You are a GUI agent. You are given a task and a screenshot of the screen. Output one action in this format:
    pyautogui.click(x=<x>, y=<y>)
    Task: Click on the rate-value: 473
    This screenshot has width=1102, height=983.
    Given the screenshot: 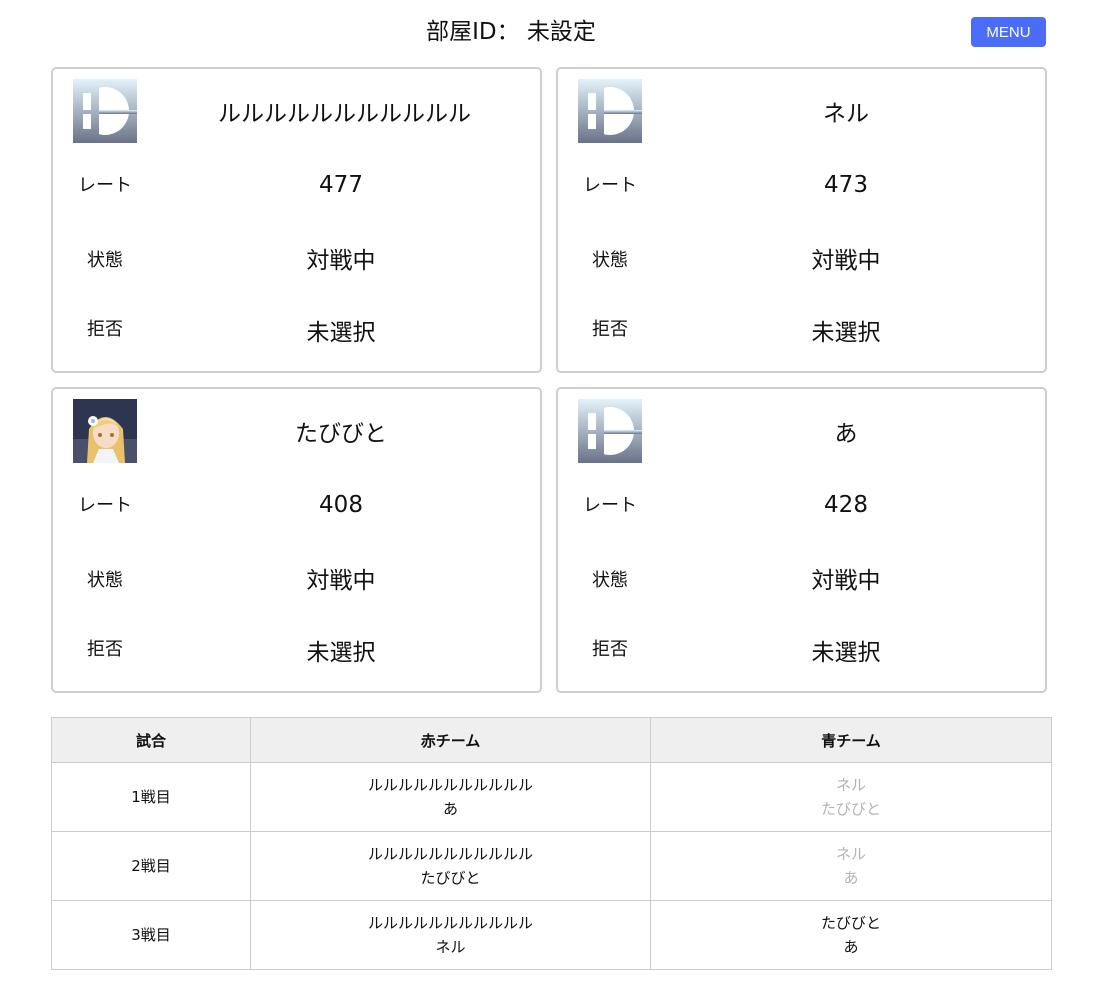 What is the action you would take?
    pyautogui.click(x=846, y=185)
    